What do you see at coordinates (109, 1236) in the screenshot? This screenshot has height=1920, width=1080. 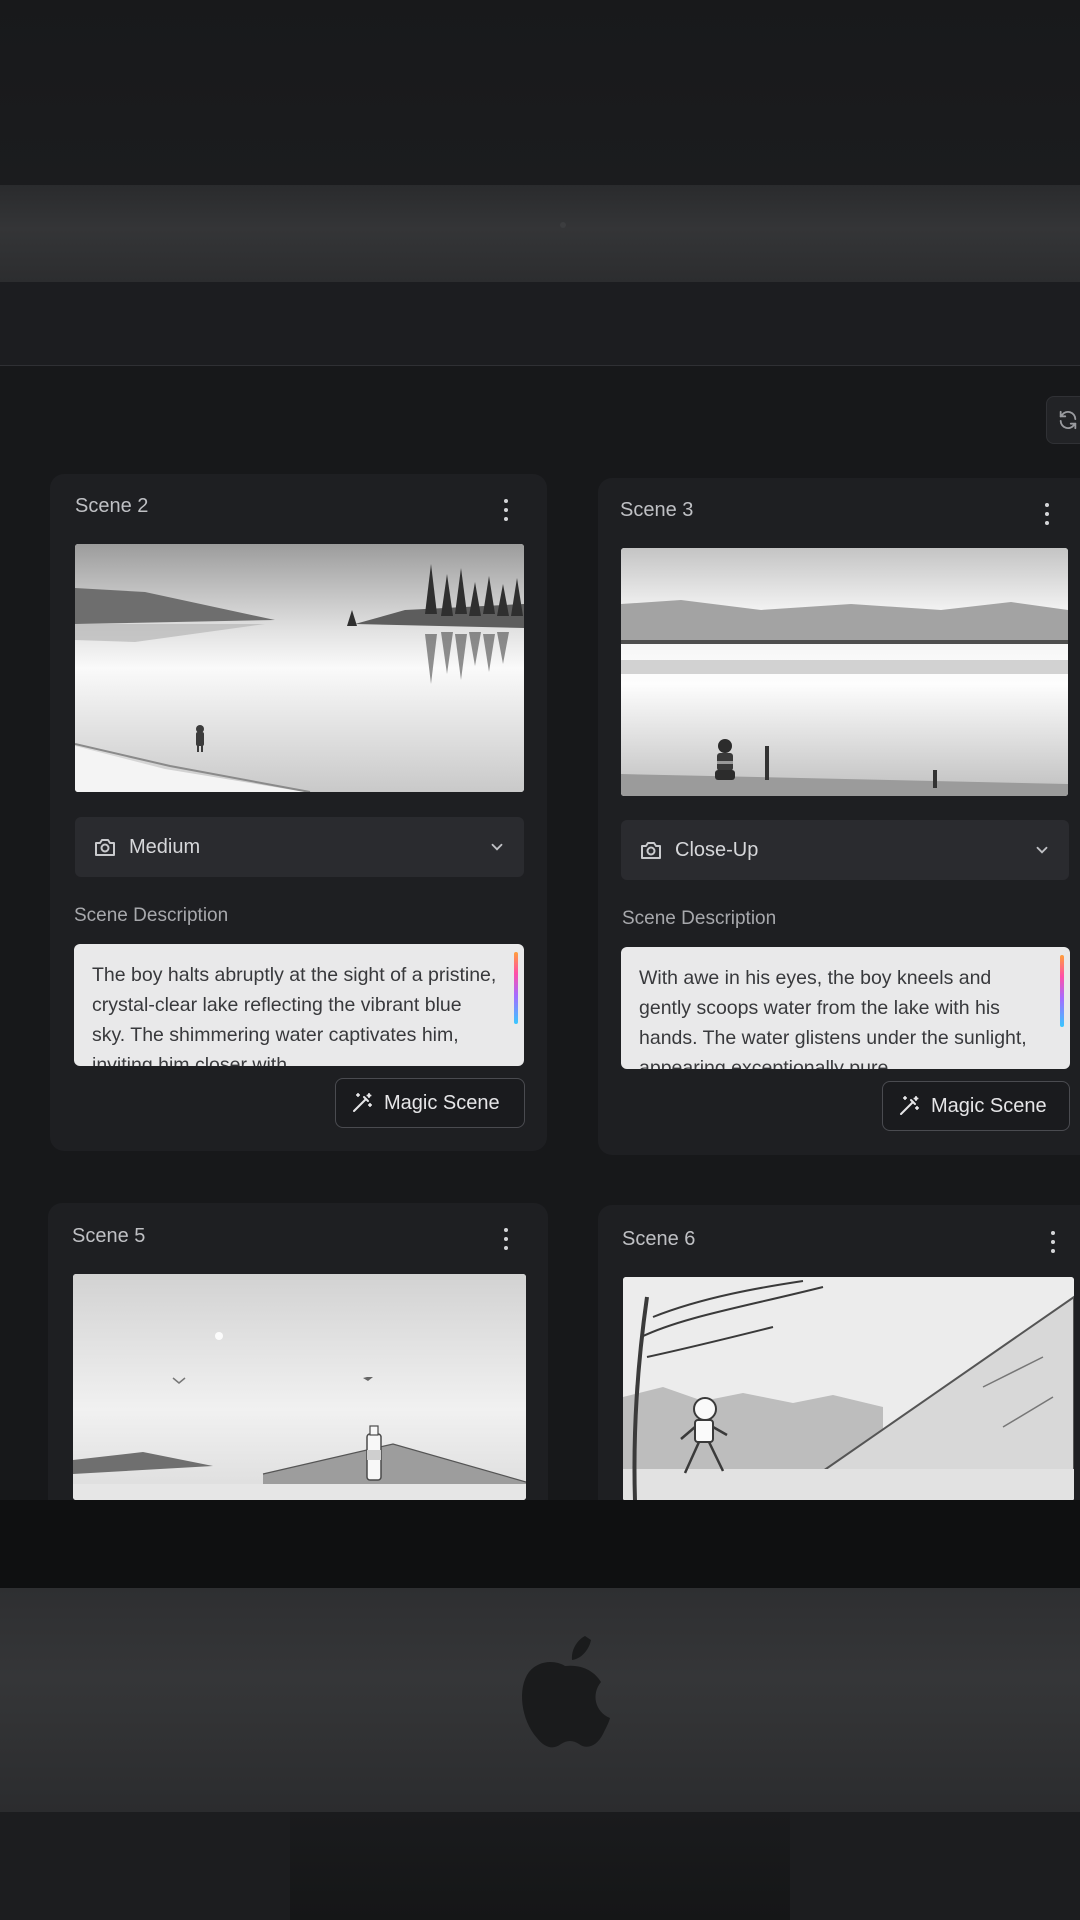 I see `scene-title: Scene 5` at bounding box center [109, 1236].